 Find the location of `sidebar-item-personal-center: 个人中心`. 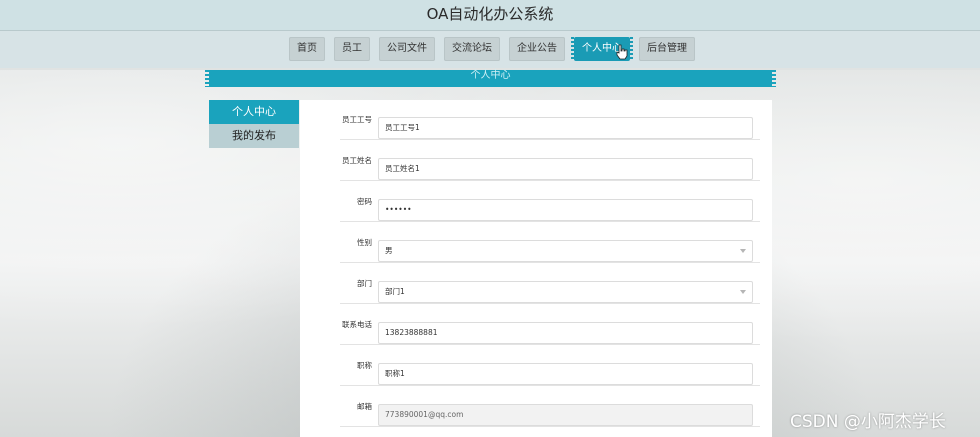

sidebar-item-personal-center: 个人中心 is located at coordinates (254, 112).